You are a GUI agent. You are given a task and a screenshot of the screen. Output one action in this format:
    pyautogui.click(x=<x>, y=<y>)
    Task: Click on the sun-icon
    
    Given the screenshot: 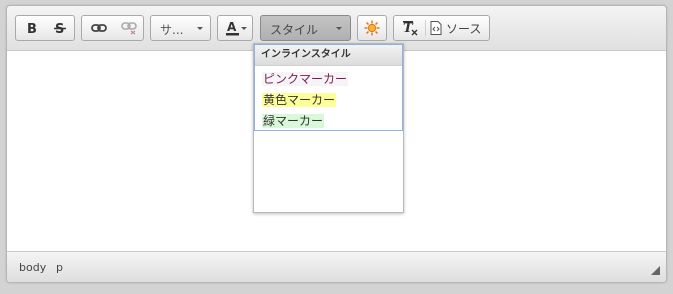 What is the action you would take?
    pyautogui.click(x=372, y=28)
    